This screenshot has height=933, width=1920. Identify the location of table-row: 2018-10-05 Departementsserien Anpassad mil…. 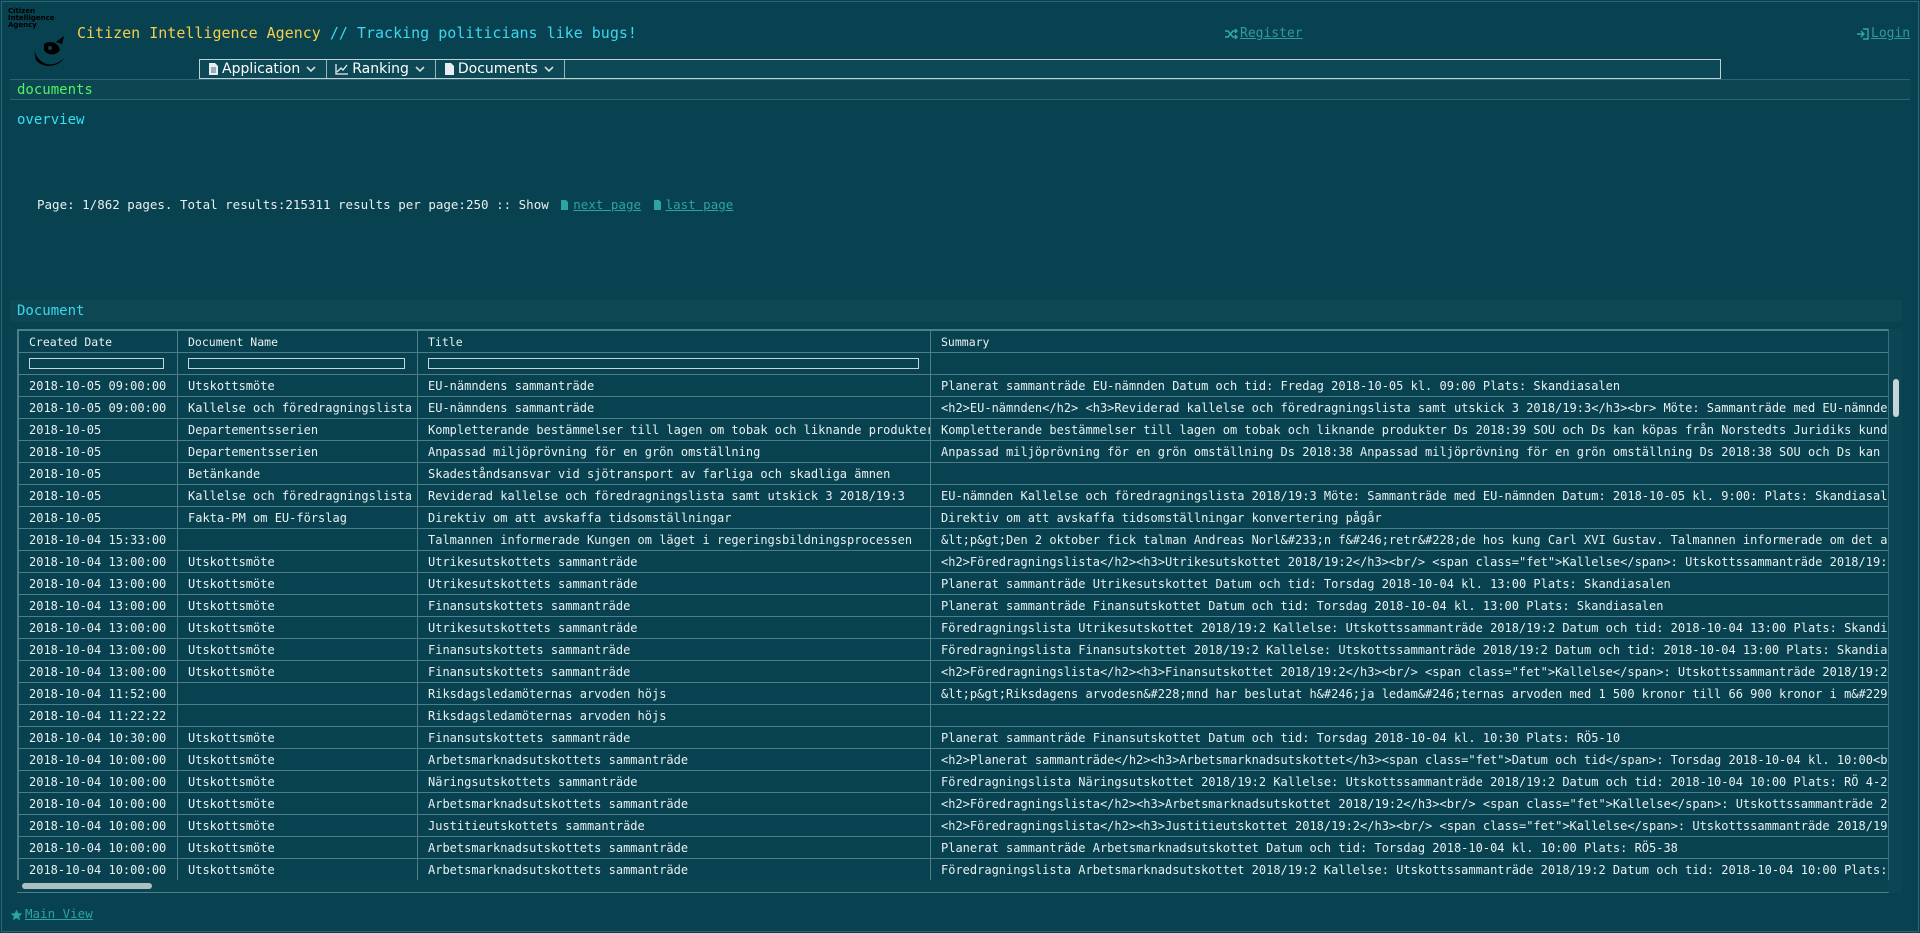
(953, 451).